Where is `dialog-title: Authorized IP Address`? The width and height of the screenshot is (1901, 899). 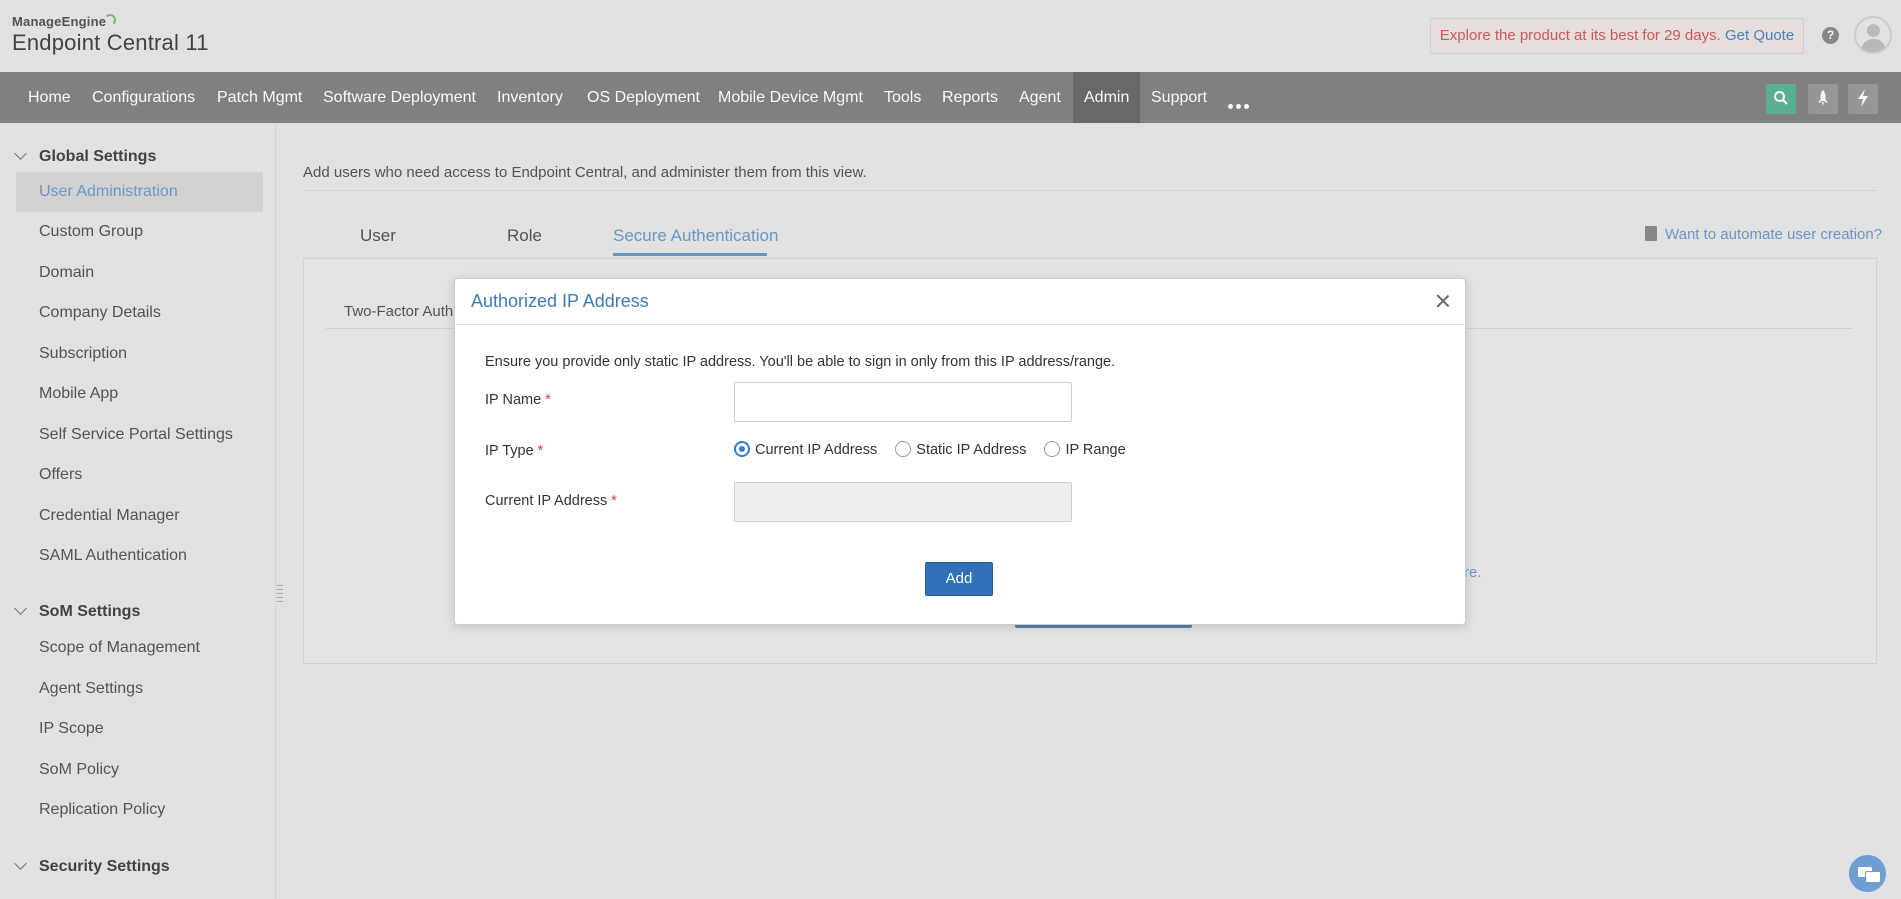
dialog-title: Authorized IP Address is located at coordinates (560, 301).